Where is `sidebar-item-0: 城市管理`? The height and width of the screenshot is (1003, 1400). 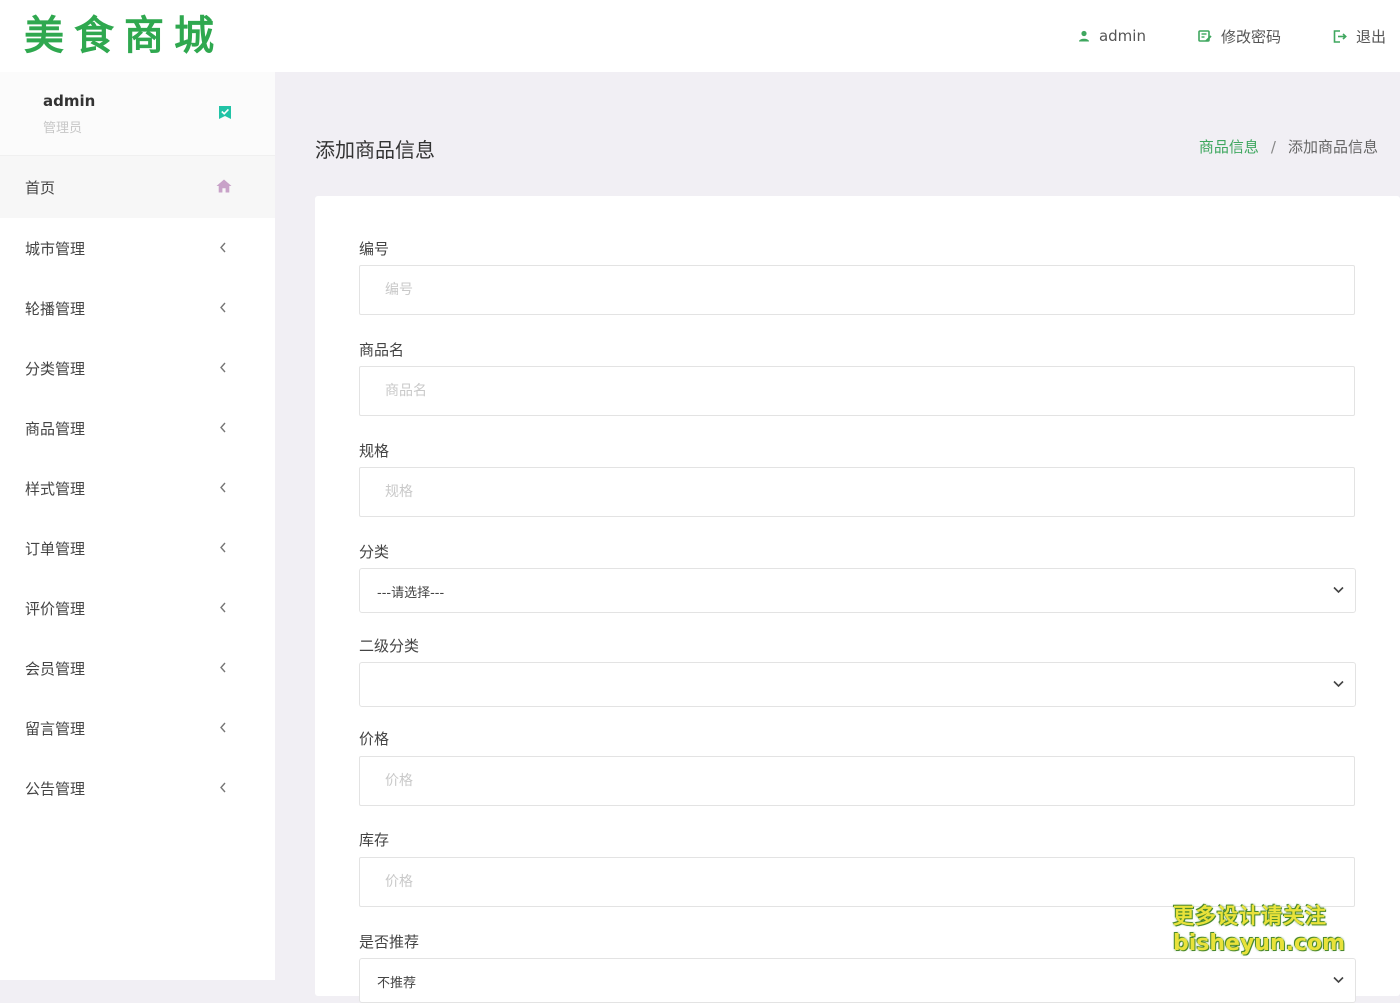
sidebar-item-0: 城市管理 is located at coordinates (137, 248).